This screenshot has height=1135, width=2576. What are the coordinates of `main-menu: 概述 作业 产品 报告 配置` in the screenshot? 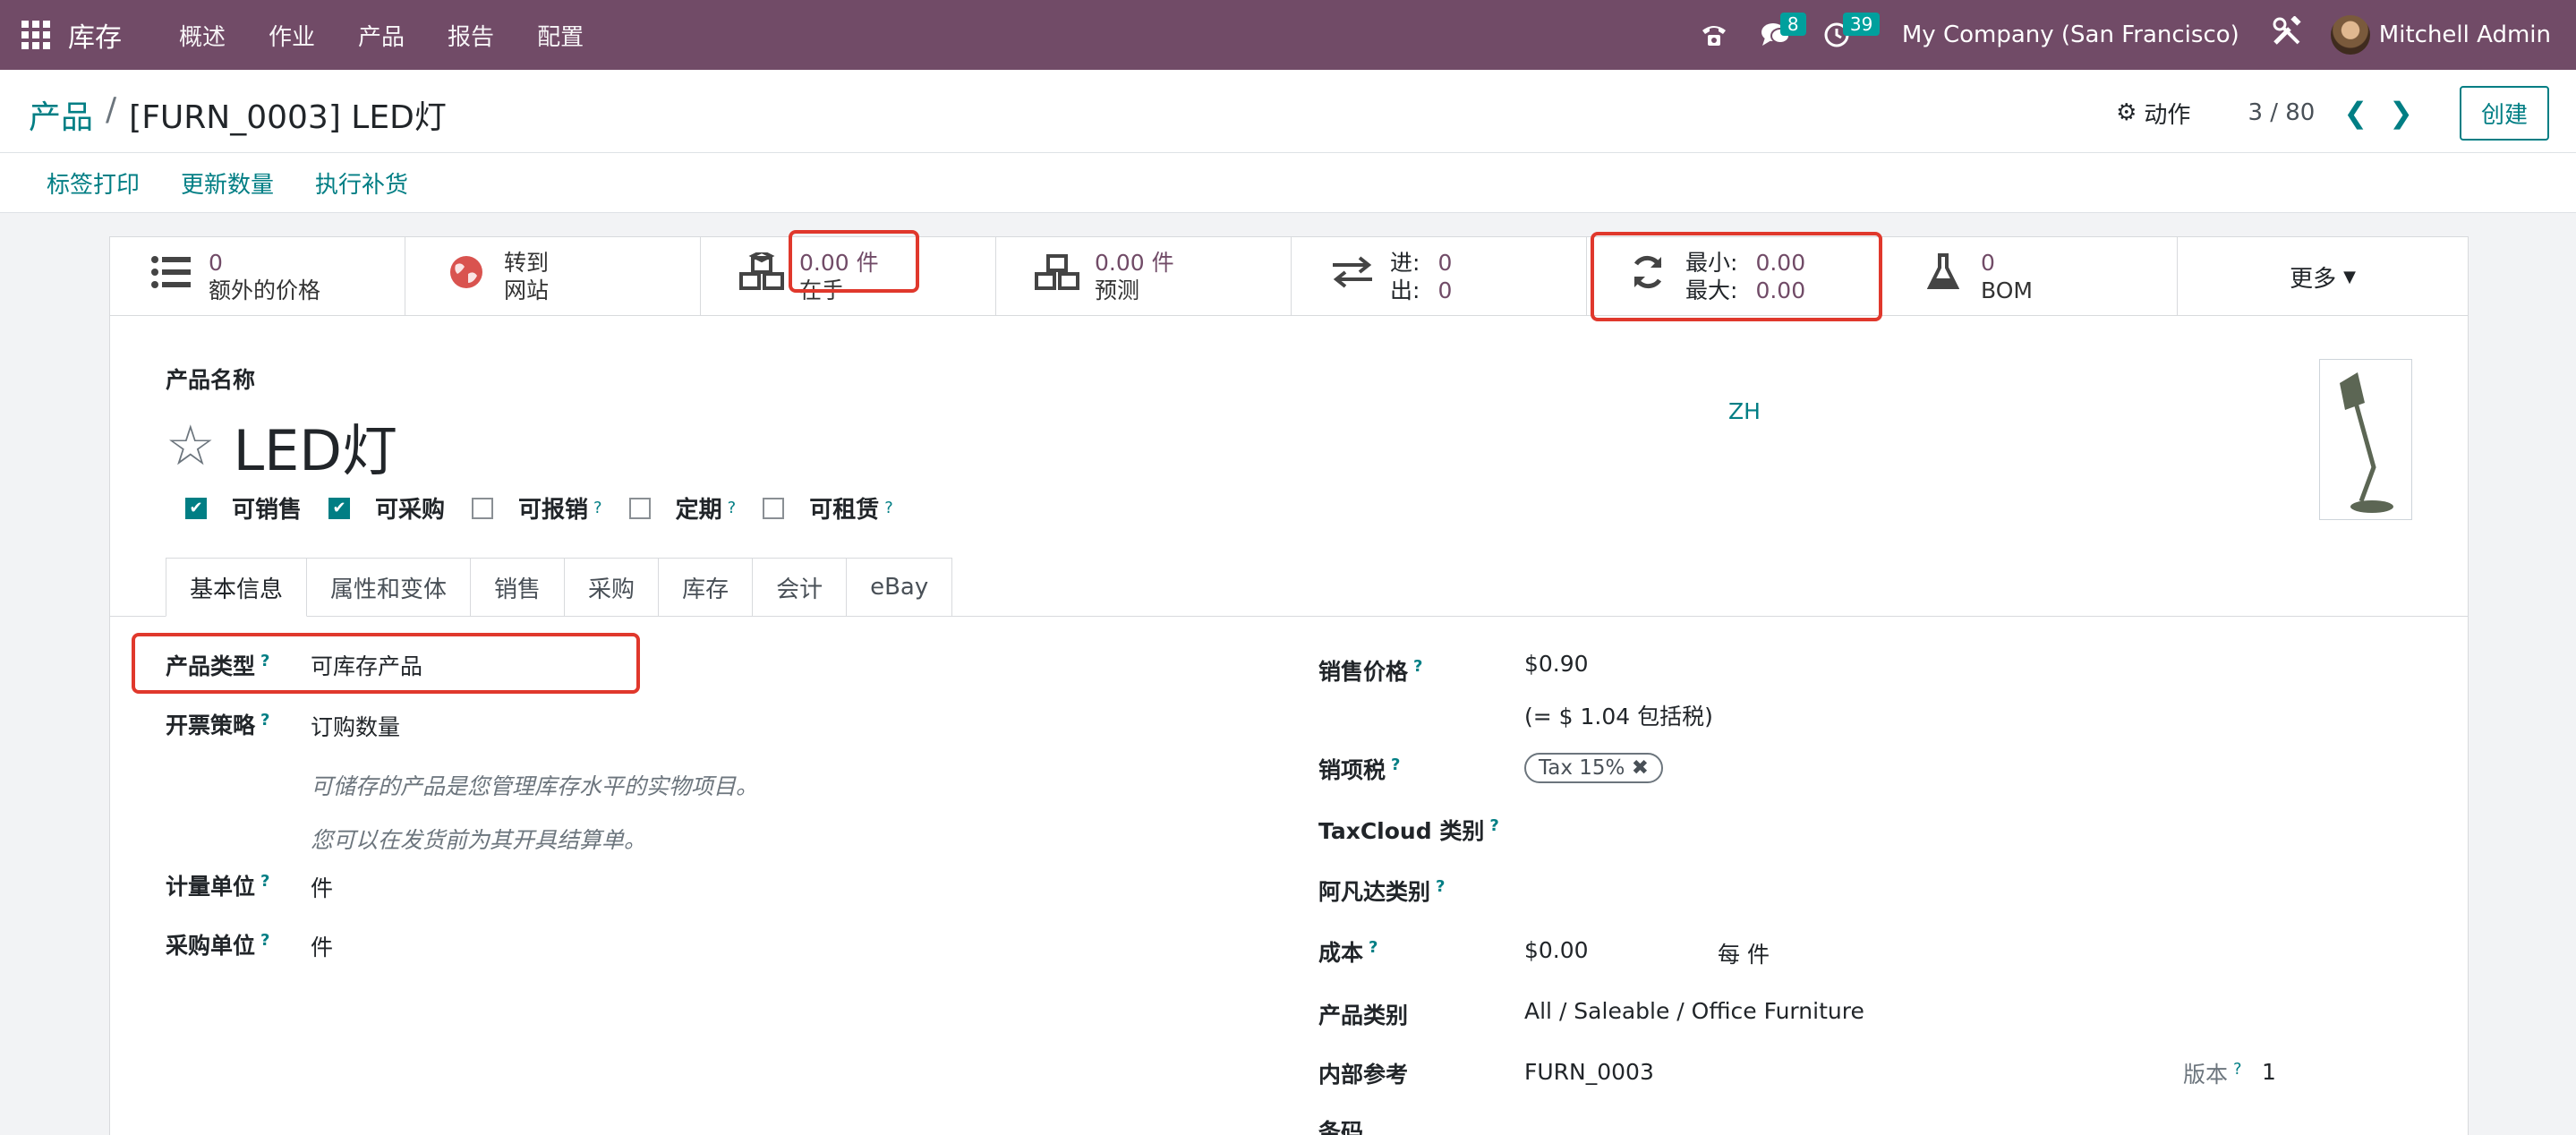 It's located at (381, 35).